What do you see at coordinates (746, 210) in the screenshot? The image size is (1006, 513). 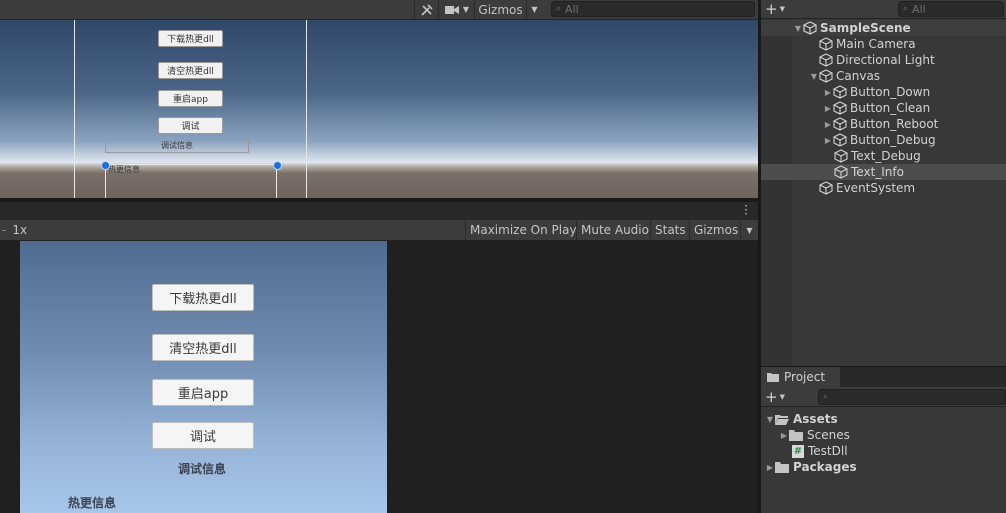 I see `more-options-icon: · · ·` at bounding box center [746, 210].